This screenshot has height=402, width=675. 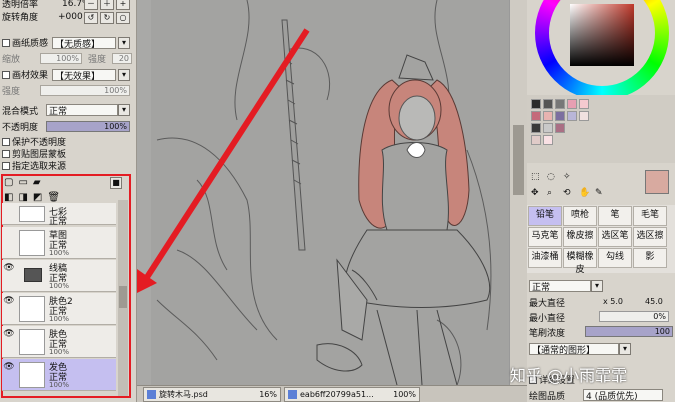 I want to click on paper-checkbox, so click(x=6, y=42).